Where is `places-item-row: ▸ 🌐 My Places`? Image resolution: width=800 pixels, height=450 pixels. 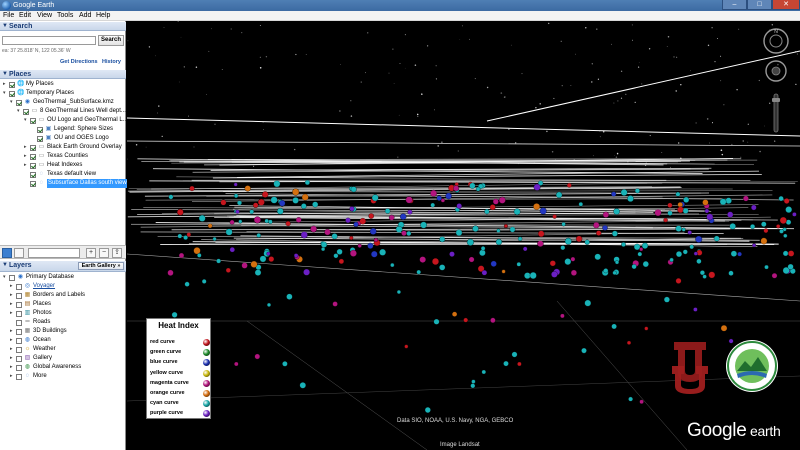
places-item-row: ▸ 🌐 My Places is located at coordinates (63, 84).